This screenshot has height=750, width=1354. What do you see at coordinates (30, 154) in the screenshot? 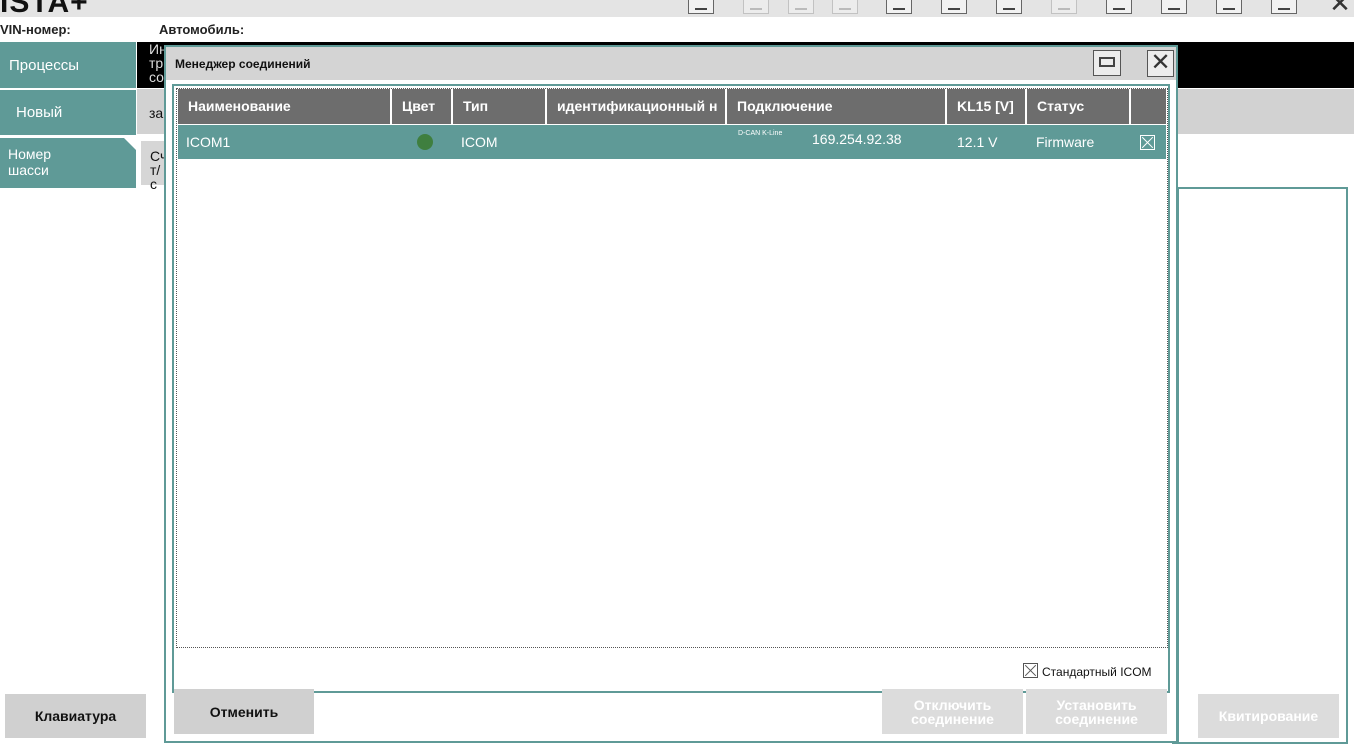
I see `tab-chassis-line1: Номер` at bounding box center [30, 154].